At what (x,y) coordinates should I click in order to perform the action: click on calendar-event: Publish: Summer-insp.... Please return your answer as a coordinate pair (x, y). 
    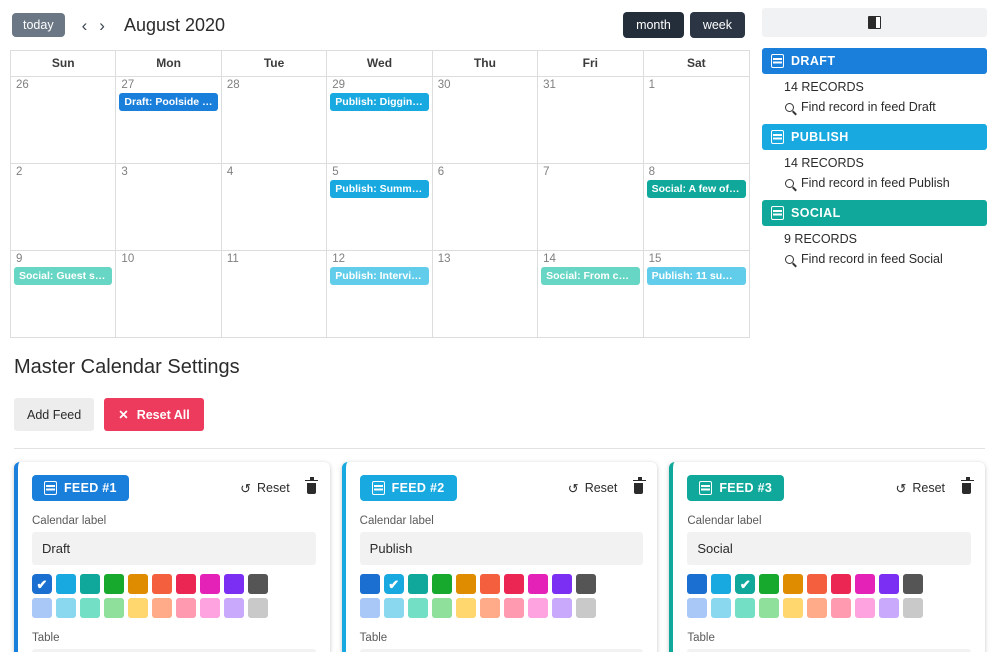
    Looking at the image, I should click on (379, 189).